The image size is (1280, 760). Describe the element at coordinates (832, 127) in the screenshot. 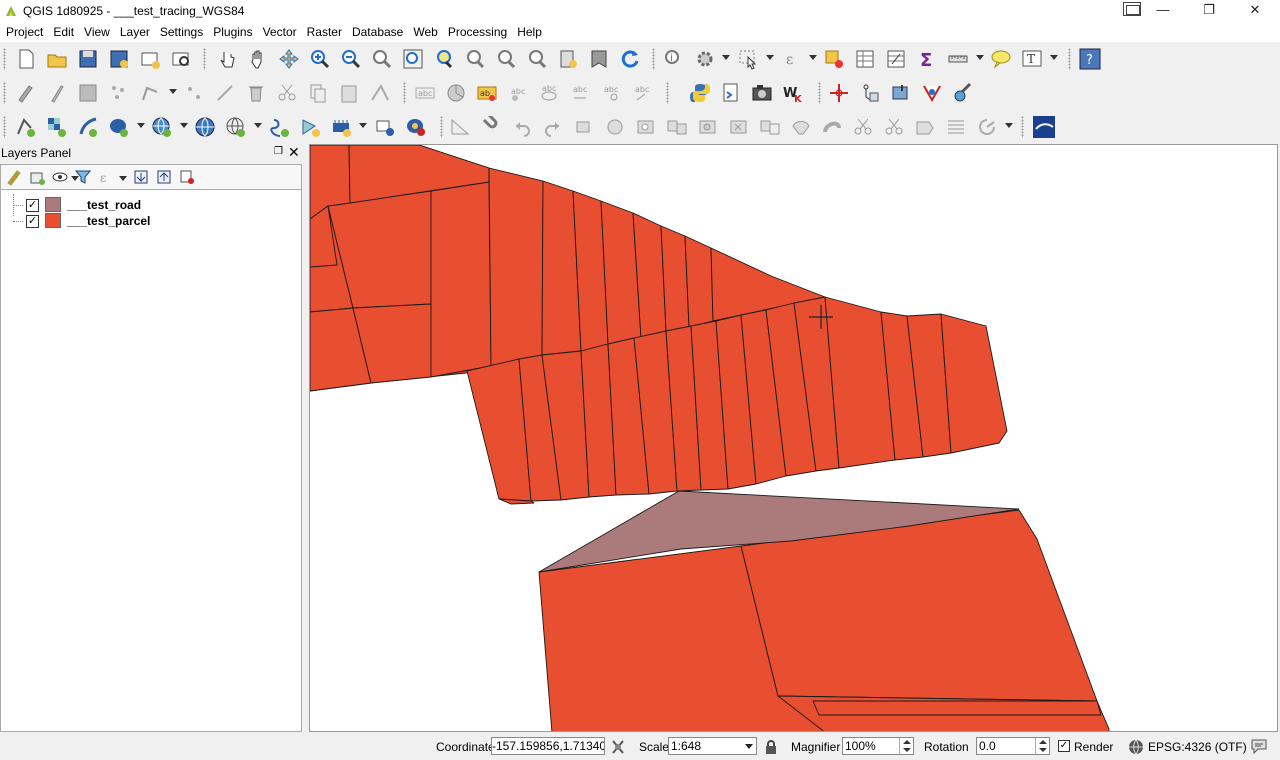

I see `offset-curve-icon` at that location.